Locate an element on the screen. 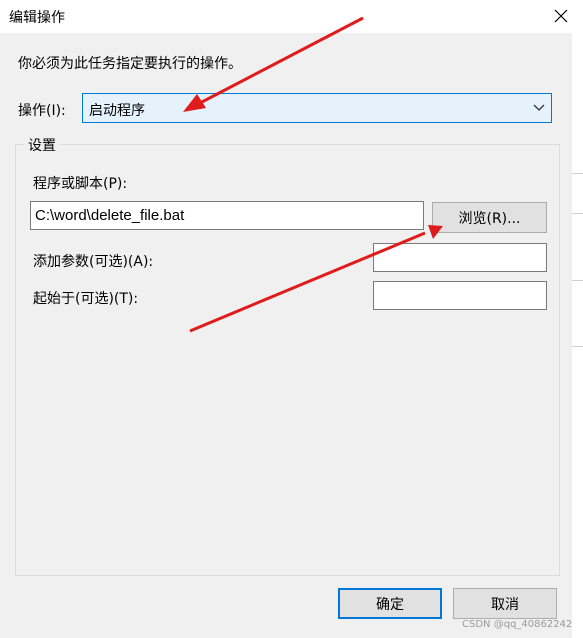 The height and width of the screenshot is (638, 583). close-icon is located at coordinates (561, 16).